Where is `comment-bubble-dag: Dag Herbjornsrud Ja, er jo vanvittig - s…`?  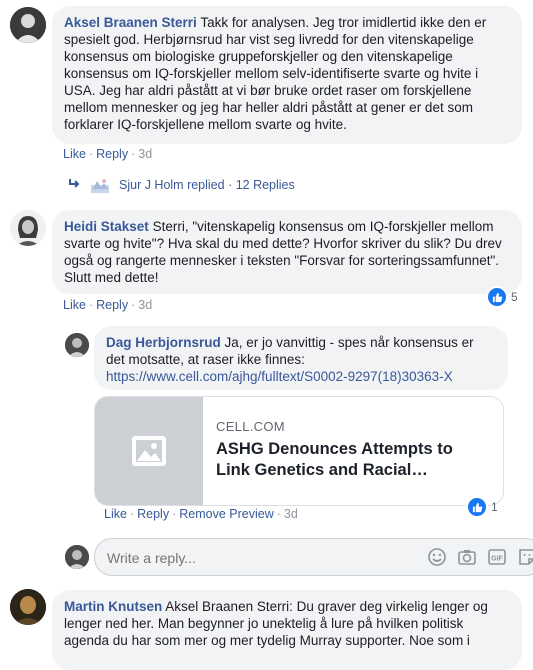 comment-bubble-dag: Dag Herbjornsrud Ja, er jo vanvittig - s… is located at coordinates (301, 358).